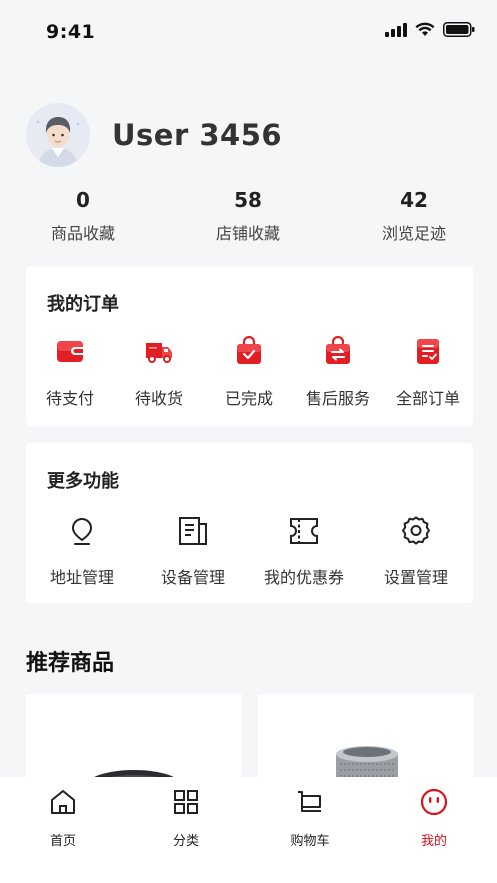 The width and height of the screenshot is (497, 883). I want to click on avatar, so click(58, 135).